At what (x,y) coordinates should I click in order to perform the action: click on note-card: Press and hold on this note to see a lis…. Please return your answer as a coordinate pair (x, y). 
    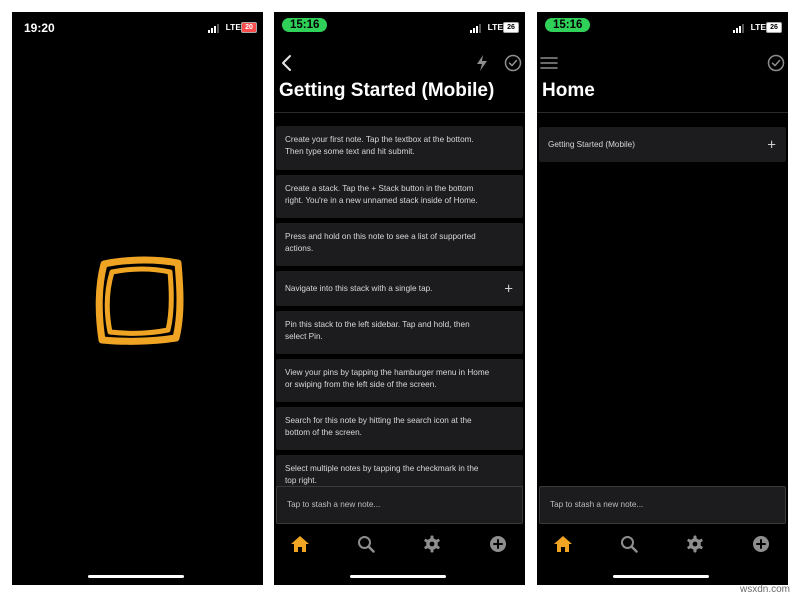
    Looking at the image, I should click on (399, 244).